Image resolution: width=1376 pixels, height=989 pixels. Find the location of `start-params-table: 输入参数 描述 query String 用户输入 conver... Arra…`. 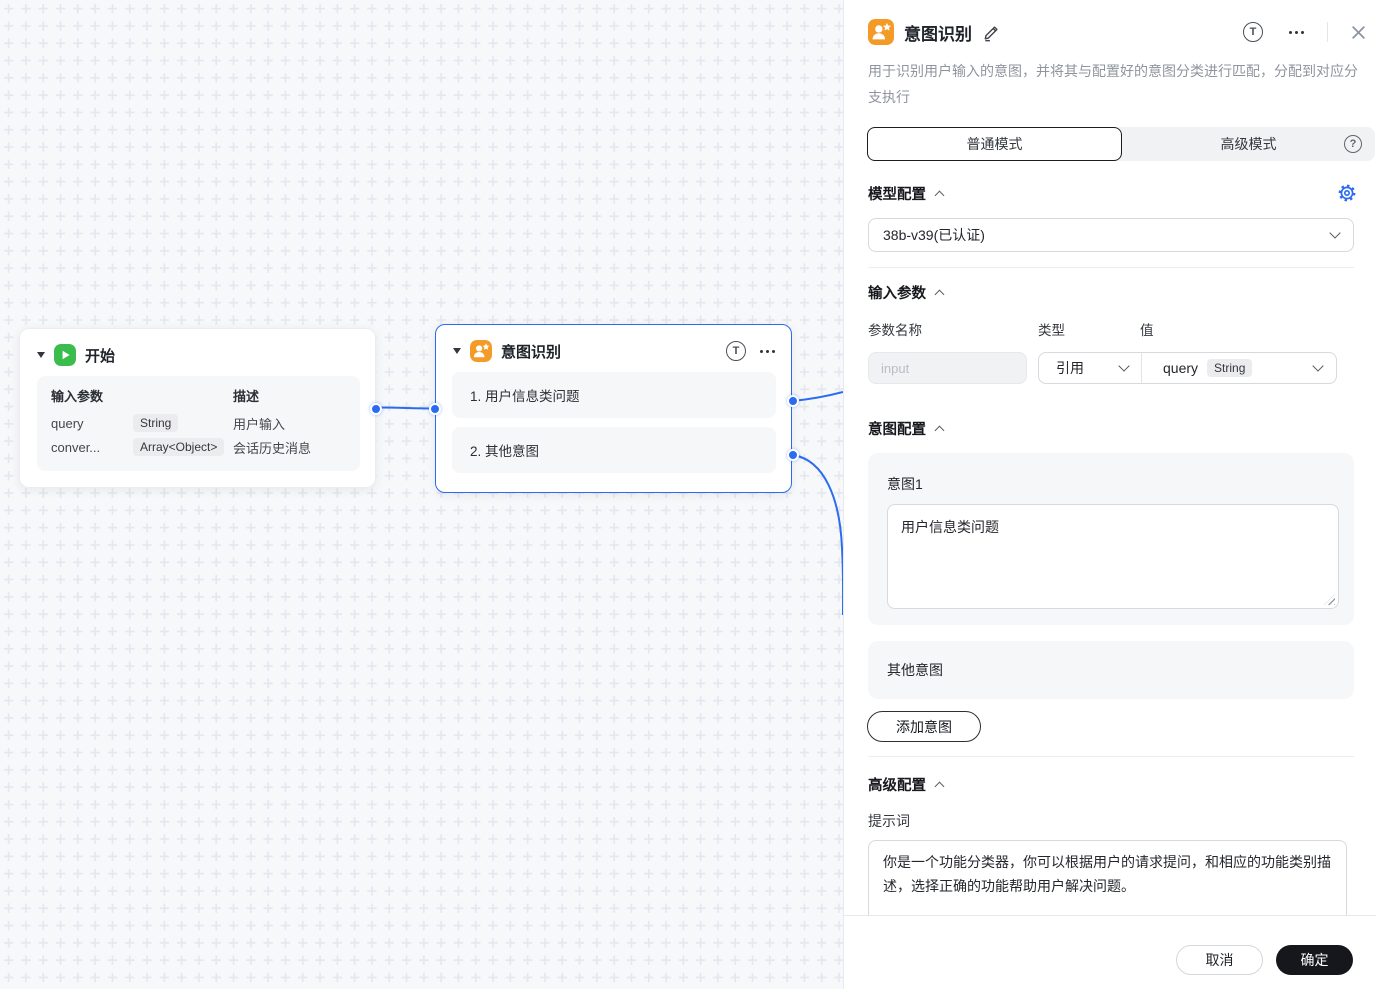

start-params-table: 输入参数 描述 query String 用户输入 conver... Arra… is located at coordinates (198, 423).